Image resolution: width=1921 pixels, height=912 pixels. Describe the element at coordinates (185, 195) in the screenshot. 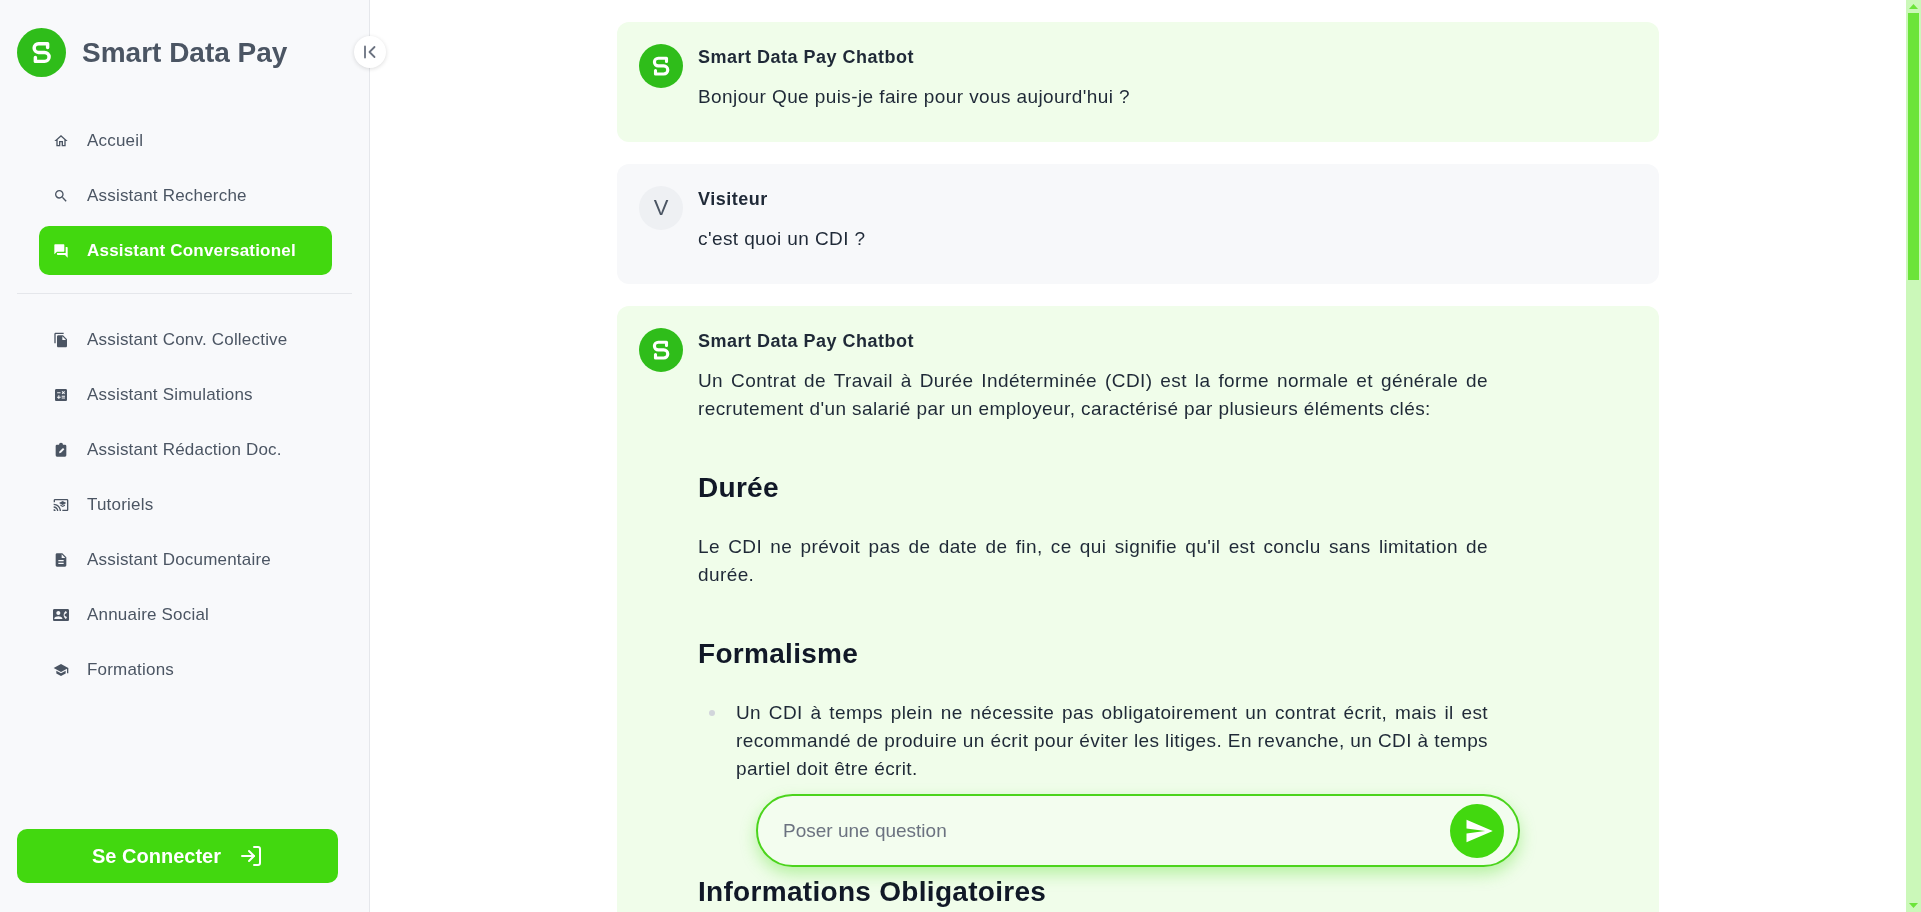

I see `nav-item: Assistant Recherche` at that location.